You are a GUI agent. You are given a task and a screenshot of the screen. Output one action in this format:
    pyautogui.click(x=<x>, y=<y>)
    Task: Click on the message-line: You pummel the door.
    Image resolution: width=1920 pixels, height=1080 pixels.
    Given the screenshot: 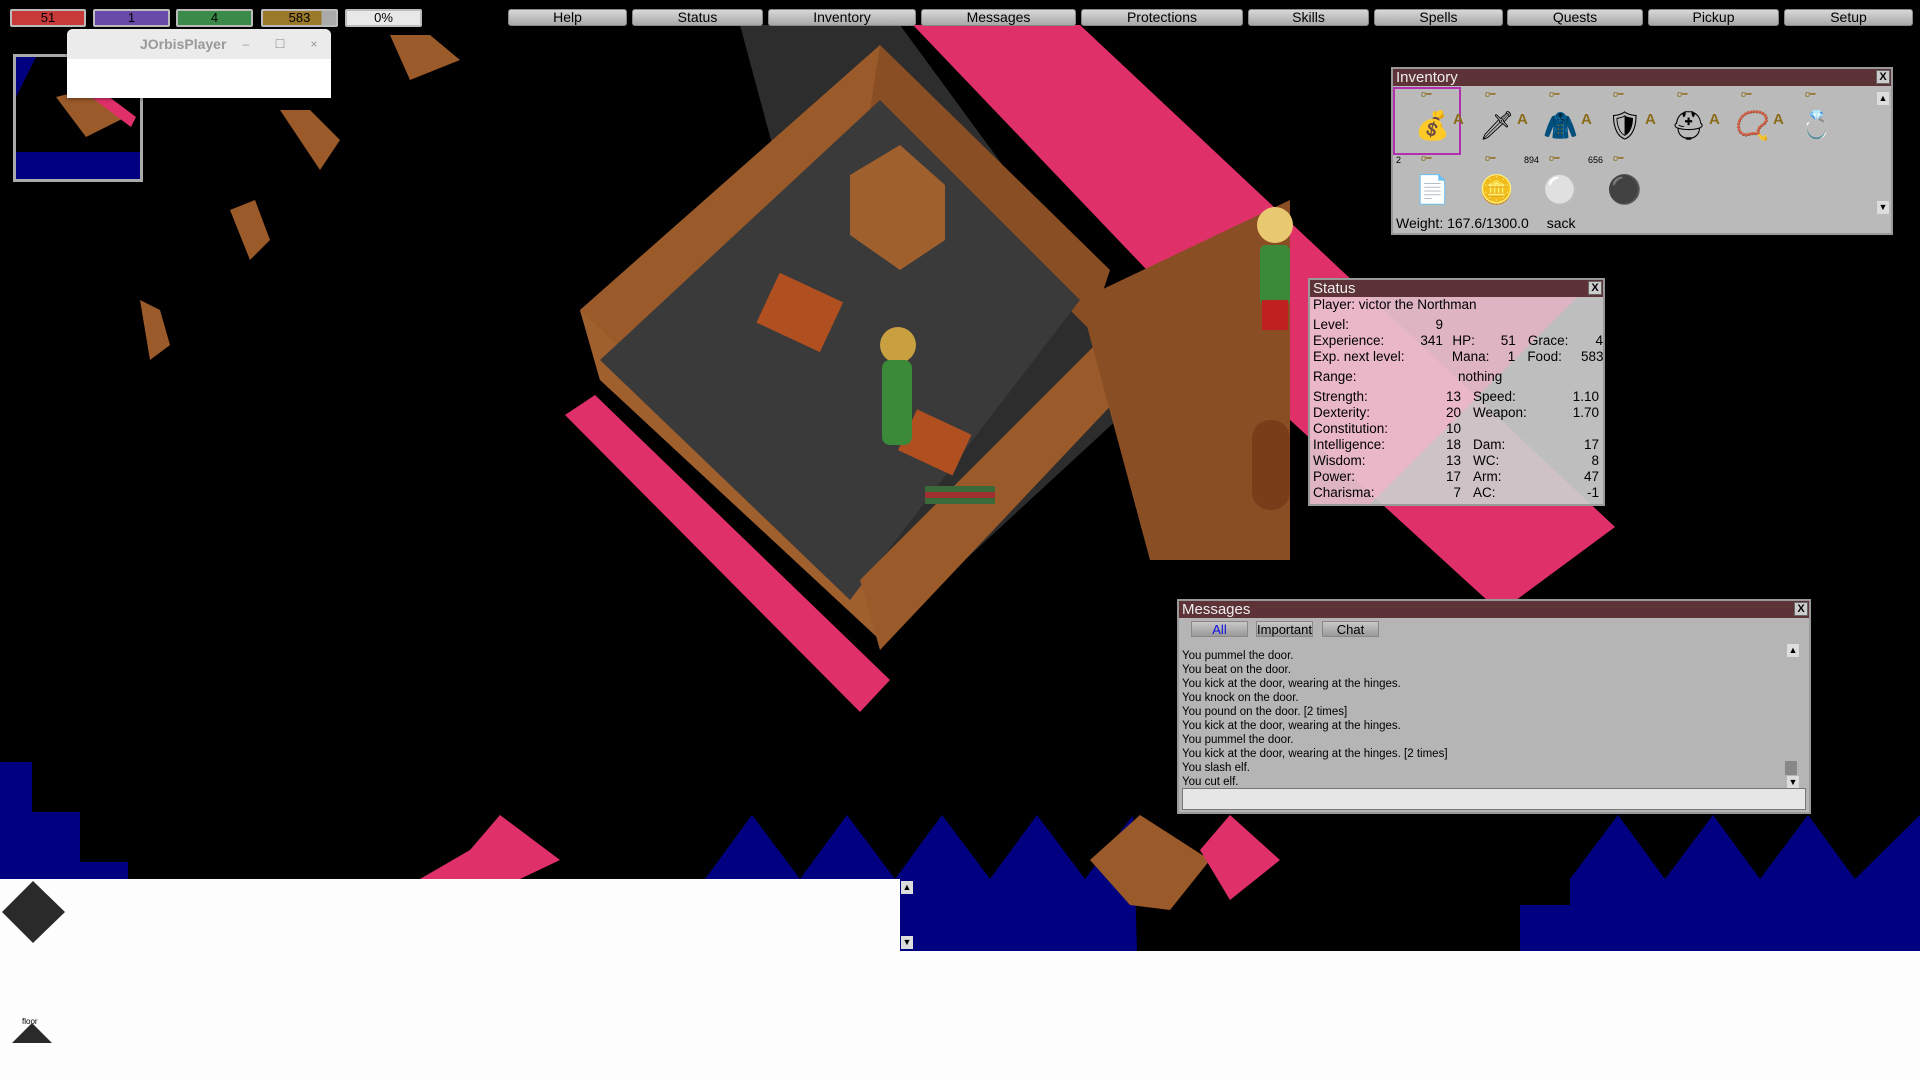 What is the action you would take?
    pyautogui.click(x=1238, y=656)
    